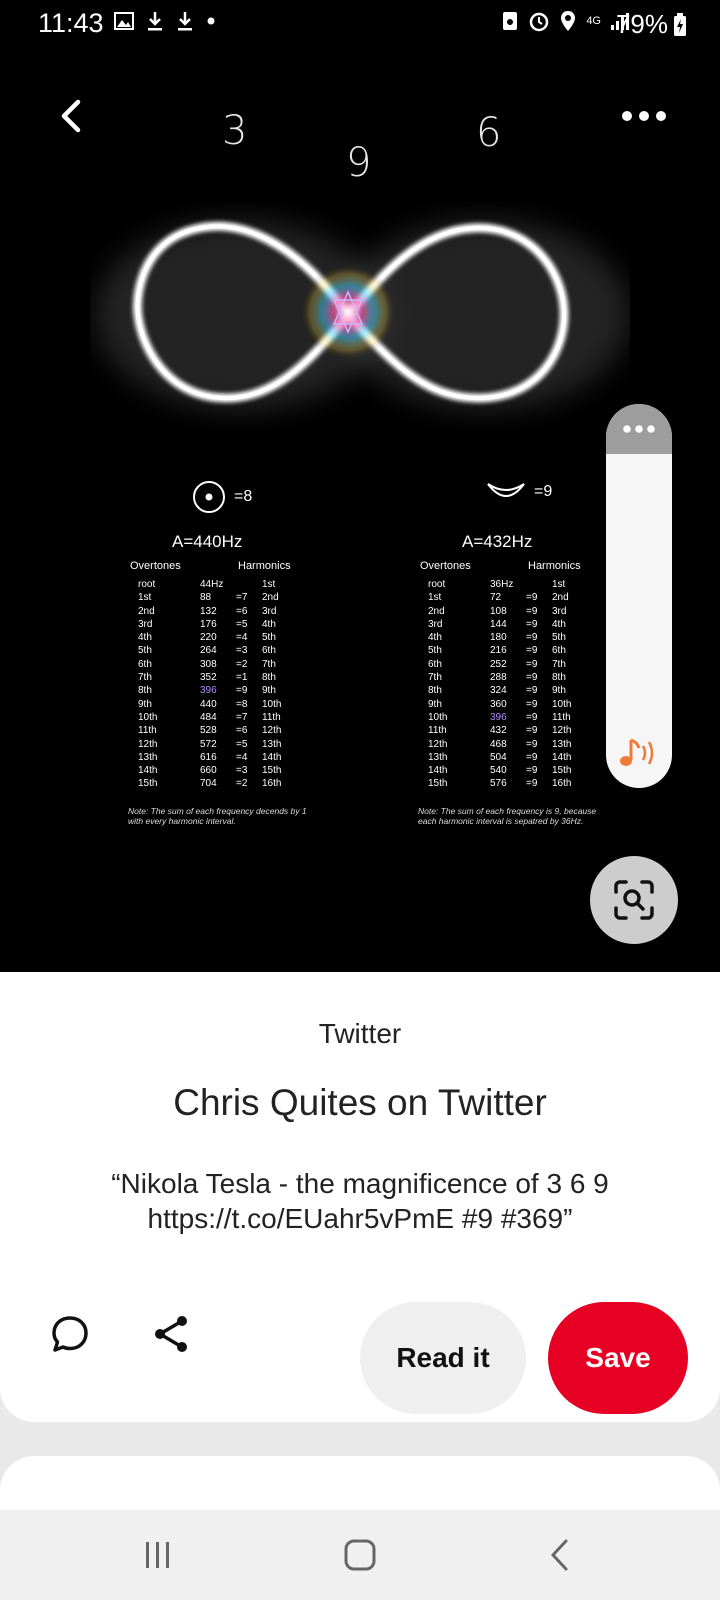 This screenshot has width=720, height=1600. What do you see at coordinates (521, 704) in the screenshot?
I see `table-row: 9th 360 =9 10th` at bounding box center [521, 704].